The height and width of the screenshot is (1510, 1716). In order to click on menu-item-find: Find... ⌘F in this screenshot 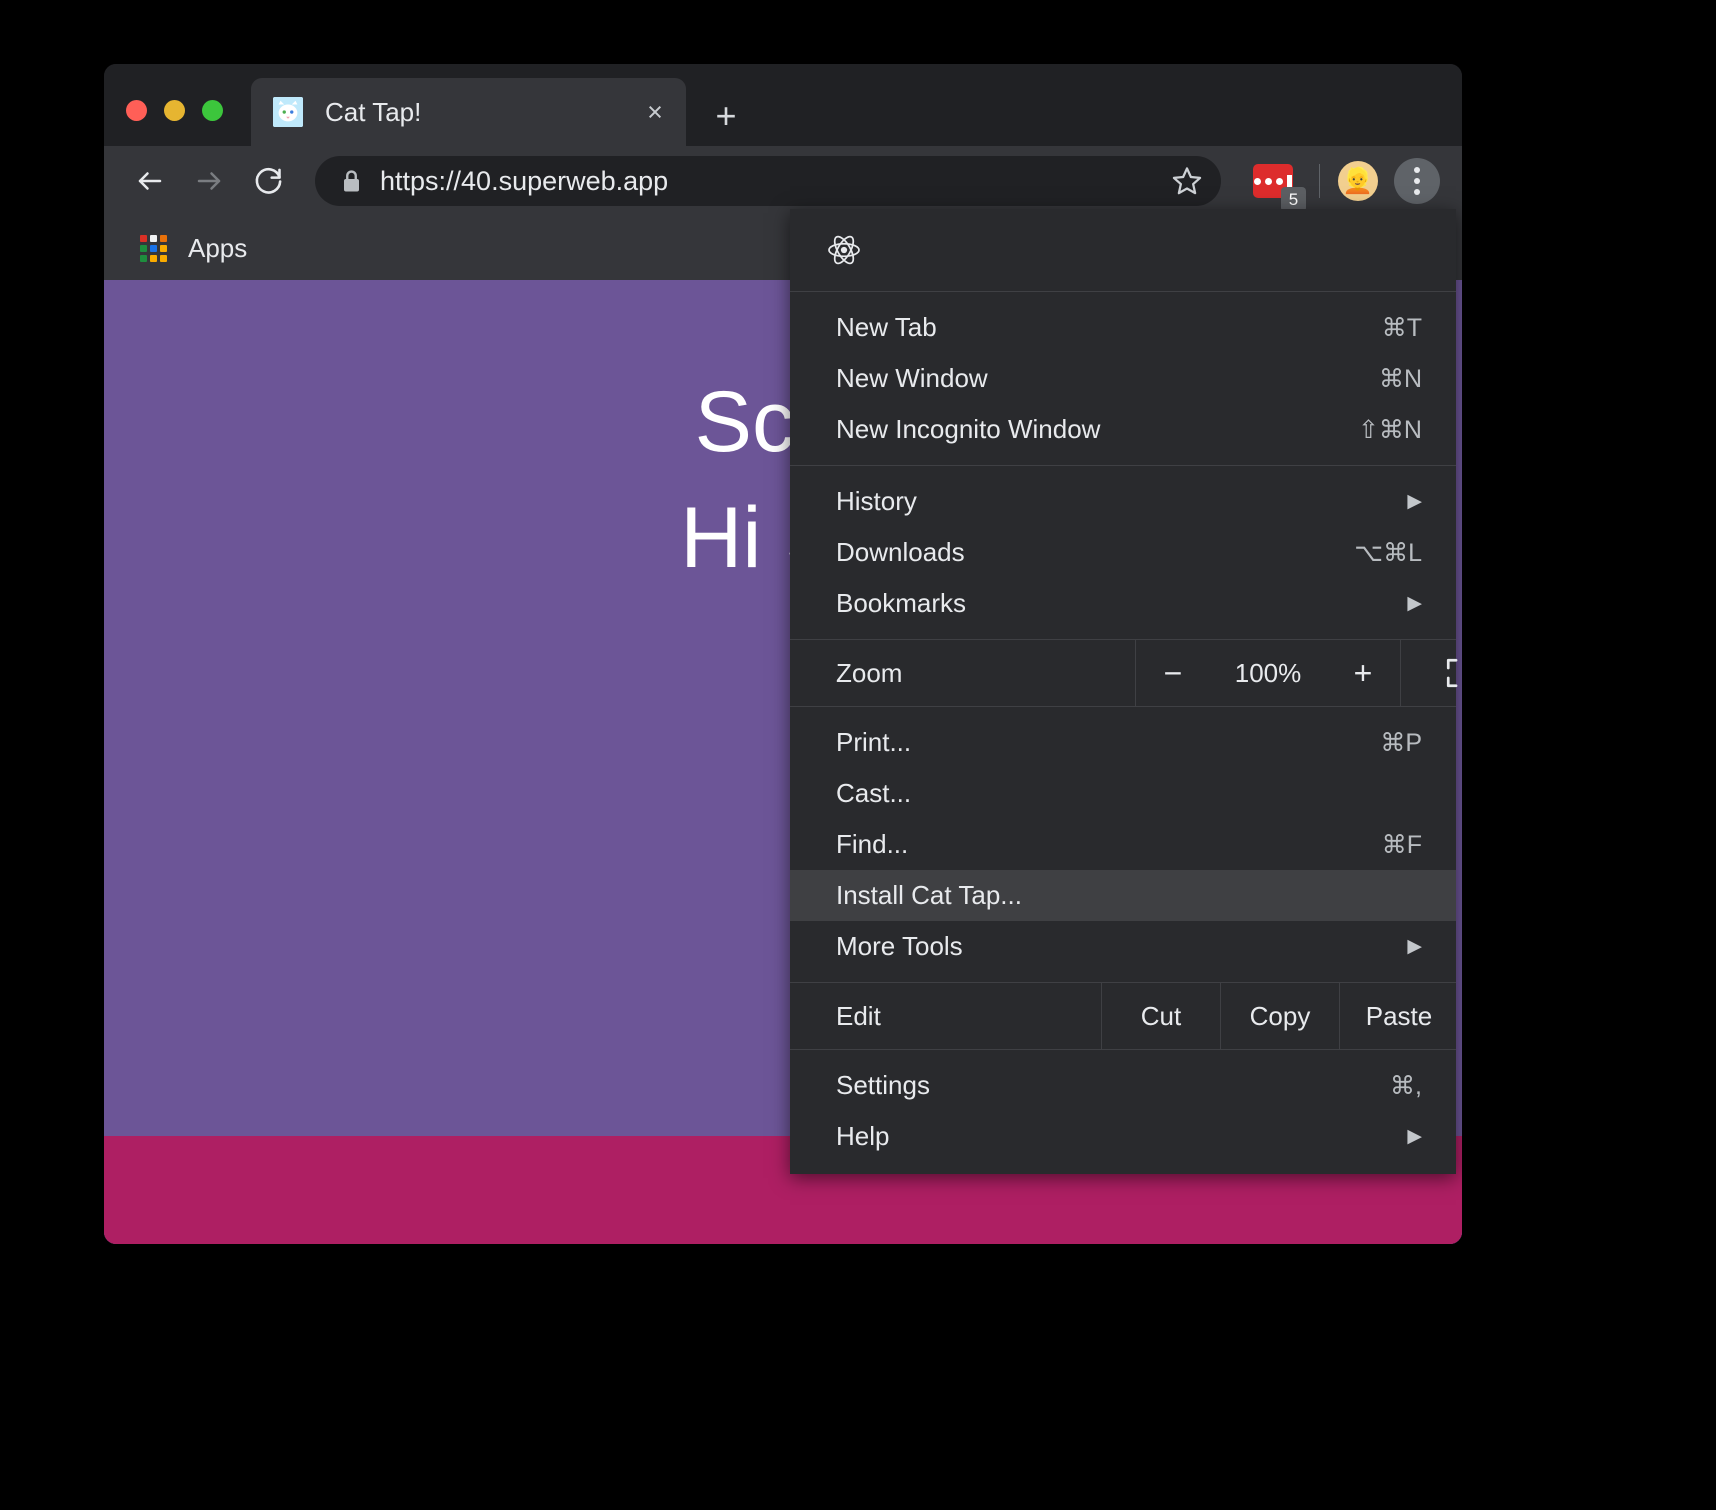, I will do `click(1123, 844)`.